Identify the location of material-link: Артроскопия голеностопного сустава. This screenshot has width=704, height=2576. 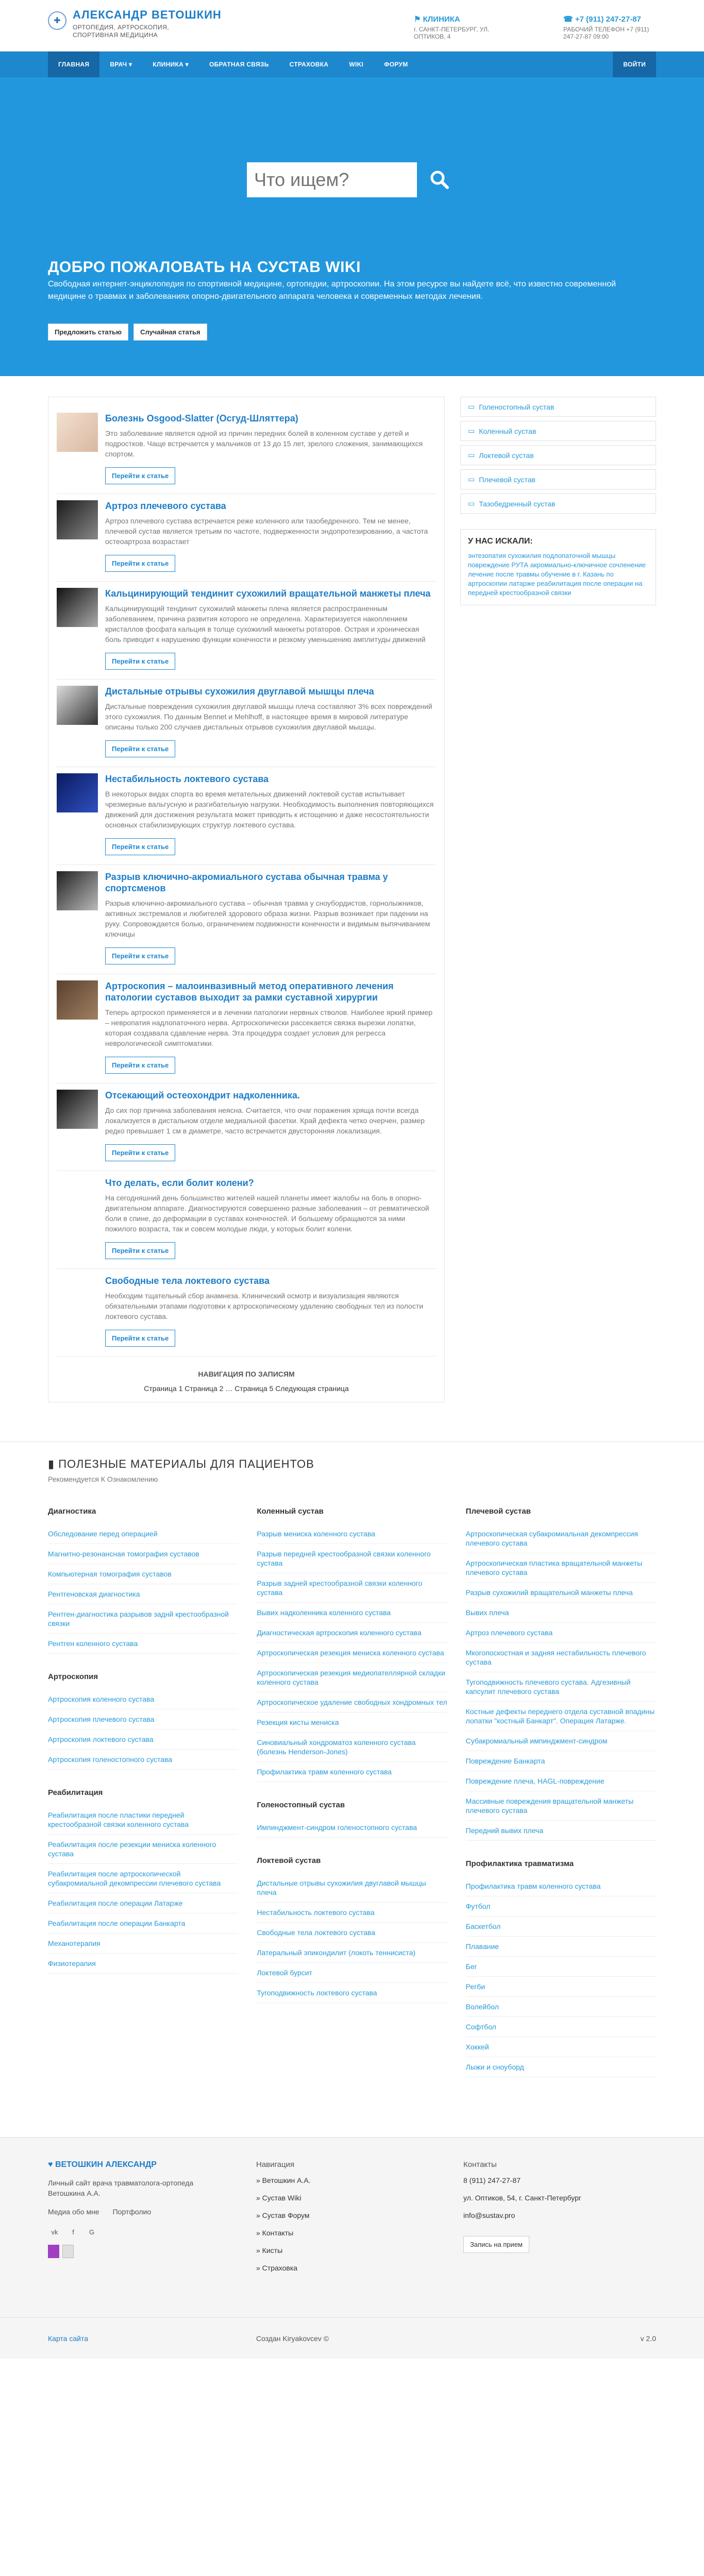
(143, 1760).